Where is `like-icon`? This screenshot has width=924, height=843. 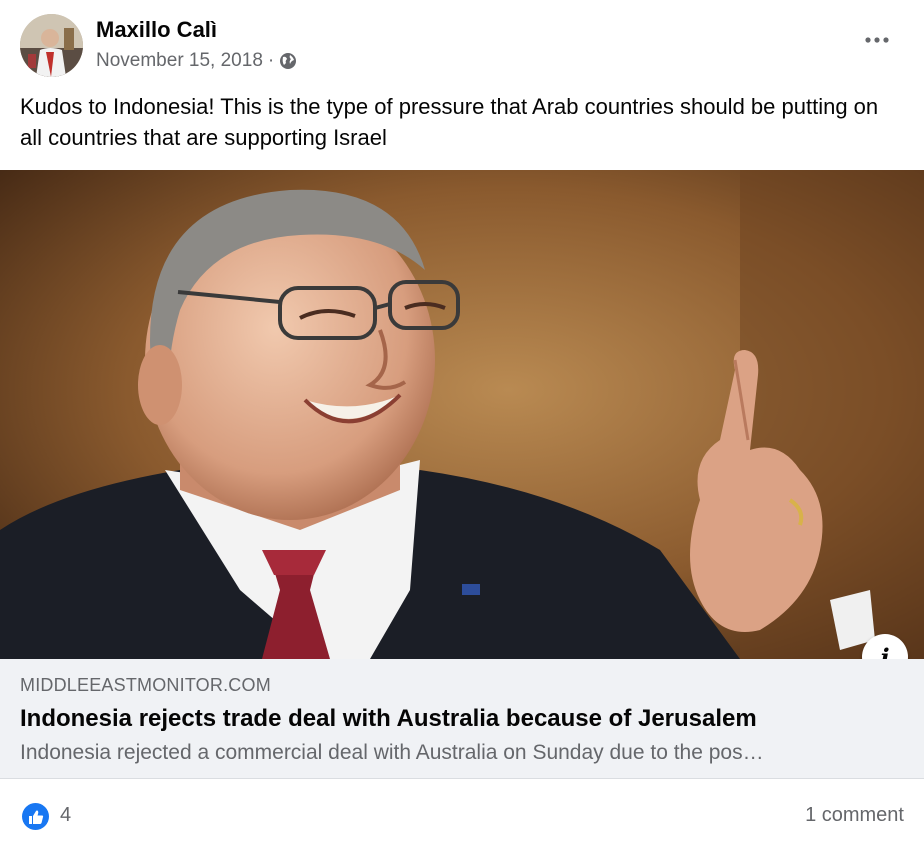 like-icon is located at coordinates (35, 816).